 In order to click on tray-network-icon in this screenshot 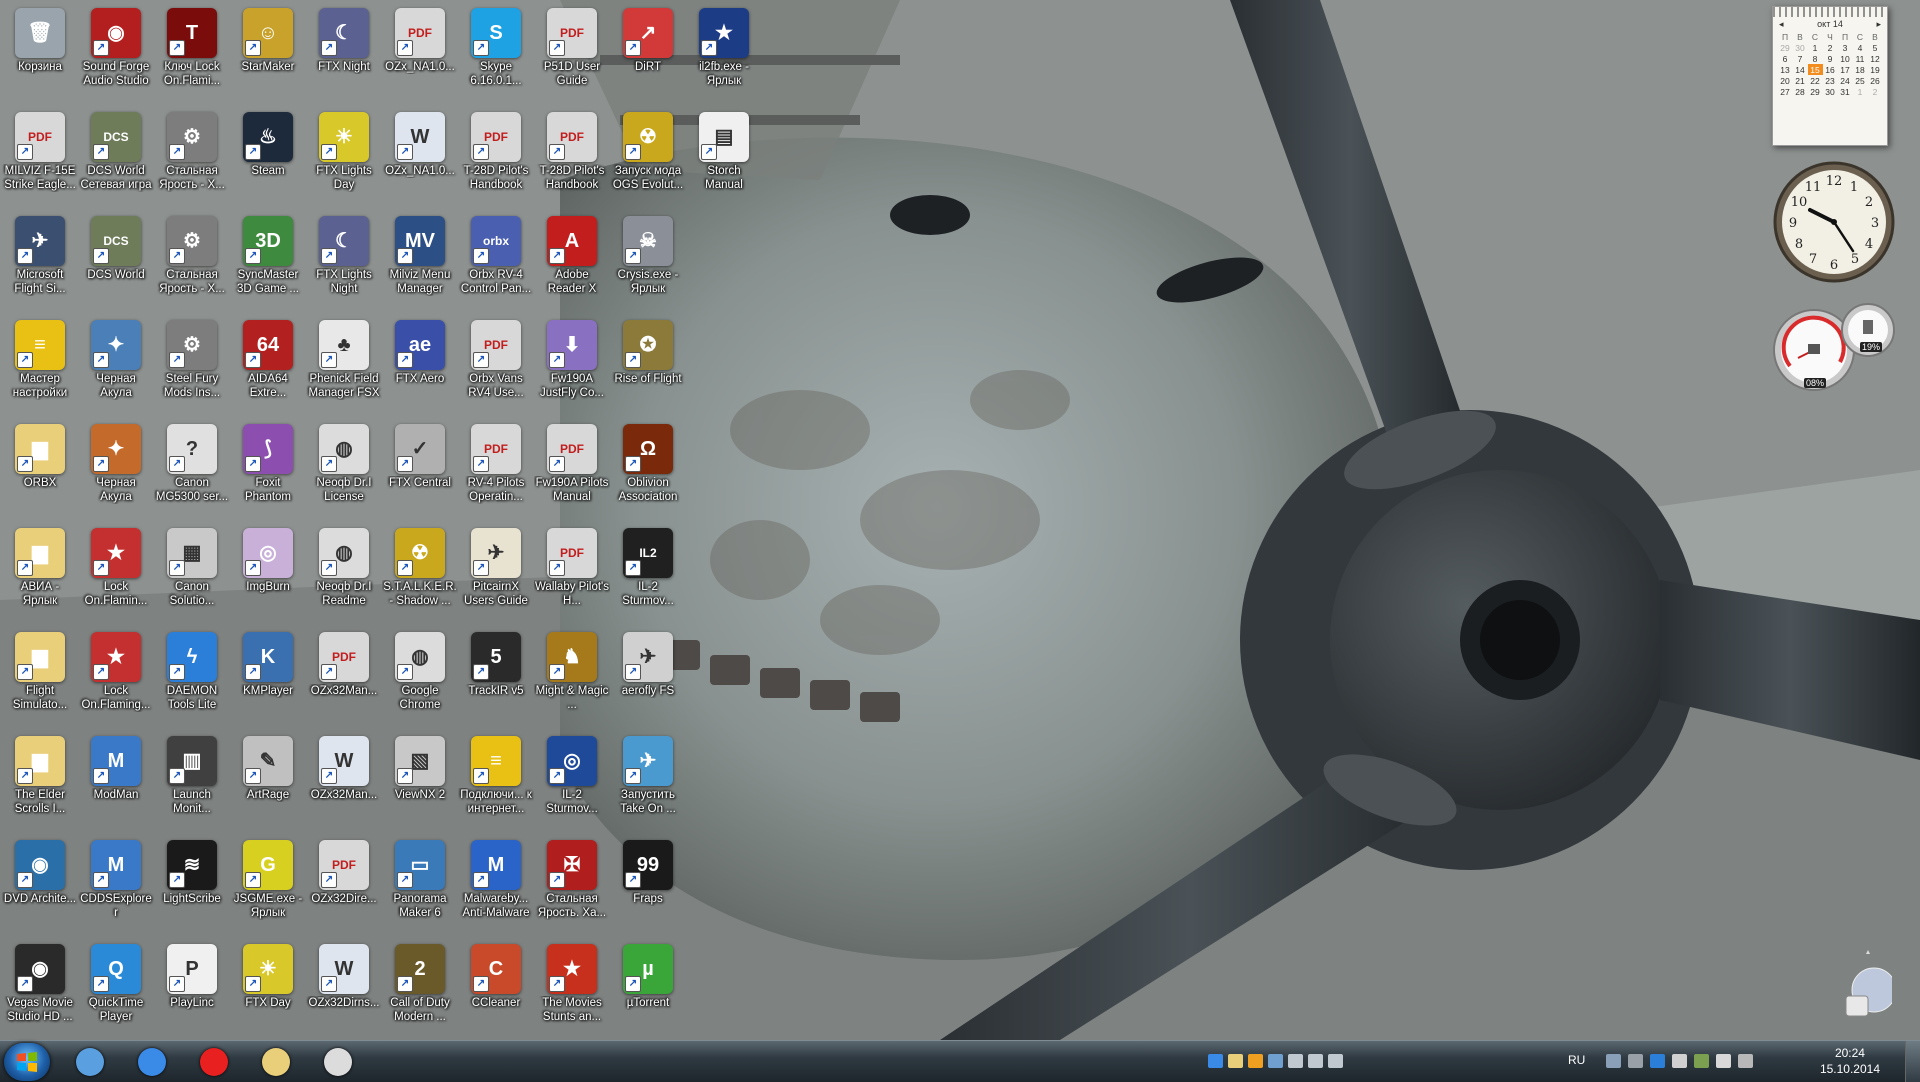, I will do `click(1679, 1061)`.